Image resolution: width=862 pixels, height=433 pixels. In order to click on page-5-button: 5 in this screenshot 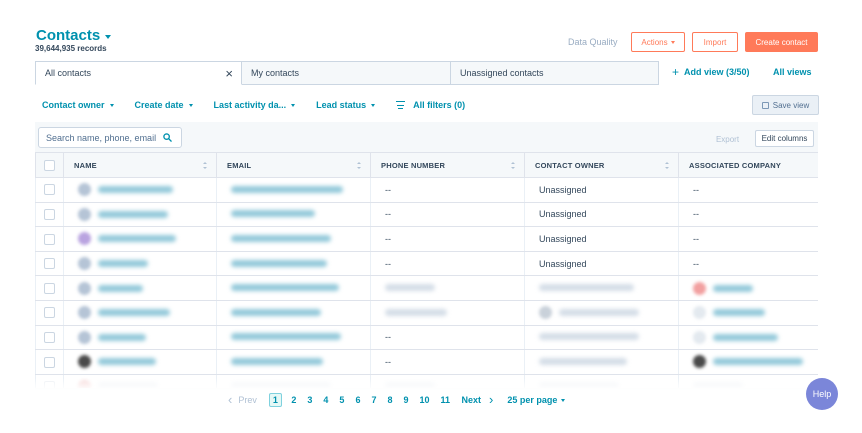, I will do `click(341, 400)`.